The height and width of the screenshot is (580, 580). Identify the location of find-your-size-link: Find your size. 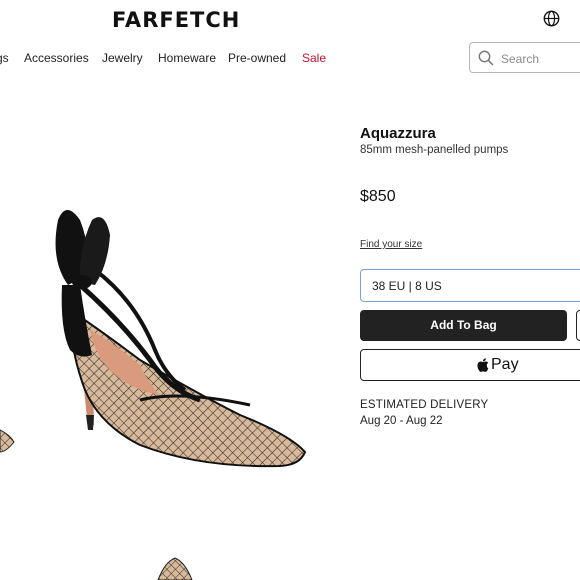
(391, 244).